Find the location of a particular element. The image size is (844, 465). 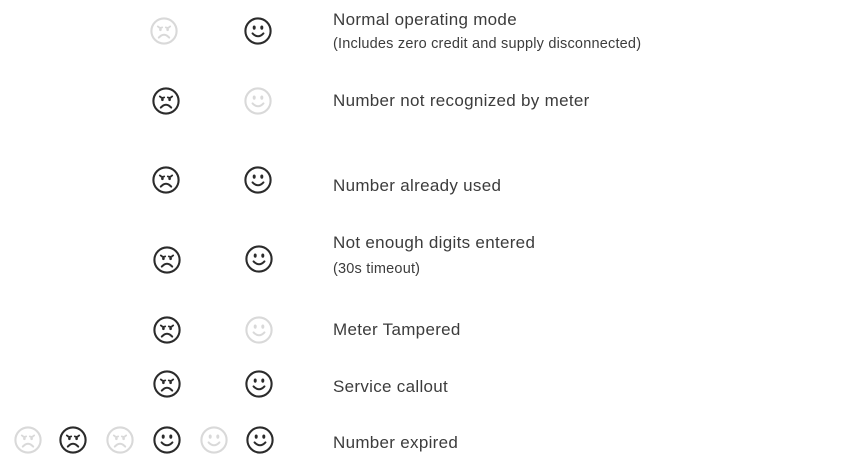

description-line: Service callout is located at coordinates (391, 386).